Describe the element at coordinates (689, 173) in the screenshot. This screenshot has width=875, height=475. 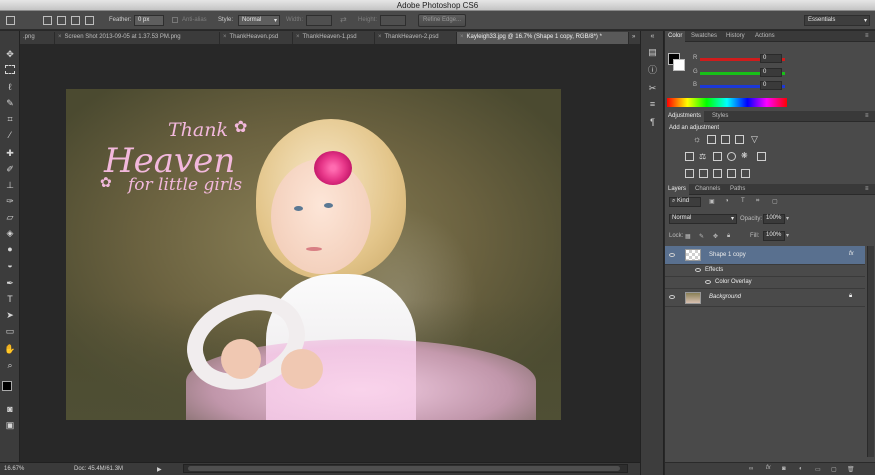
I see `invert-icon` at that location.